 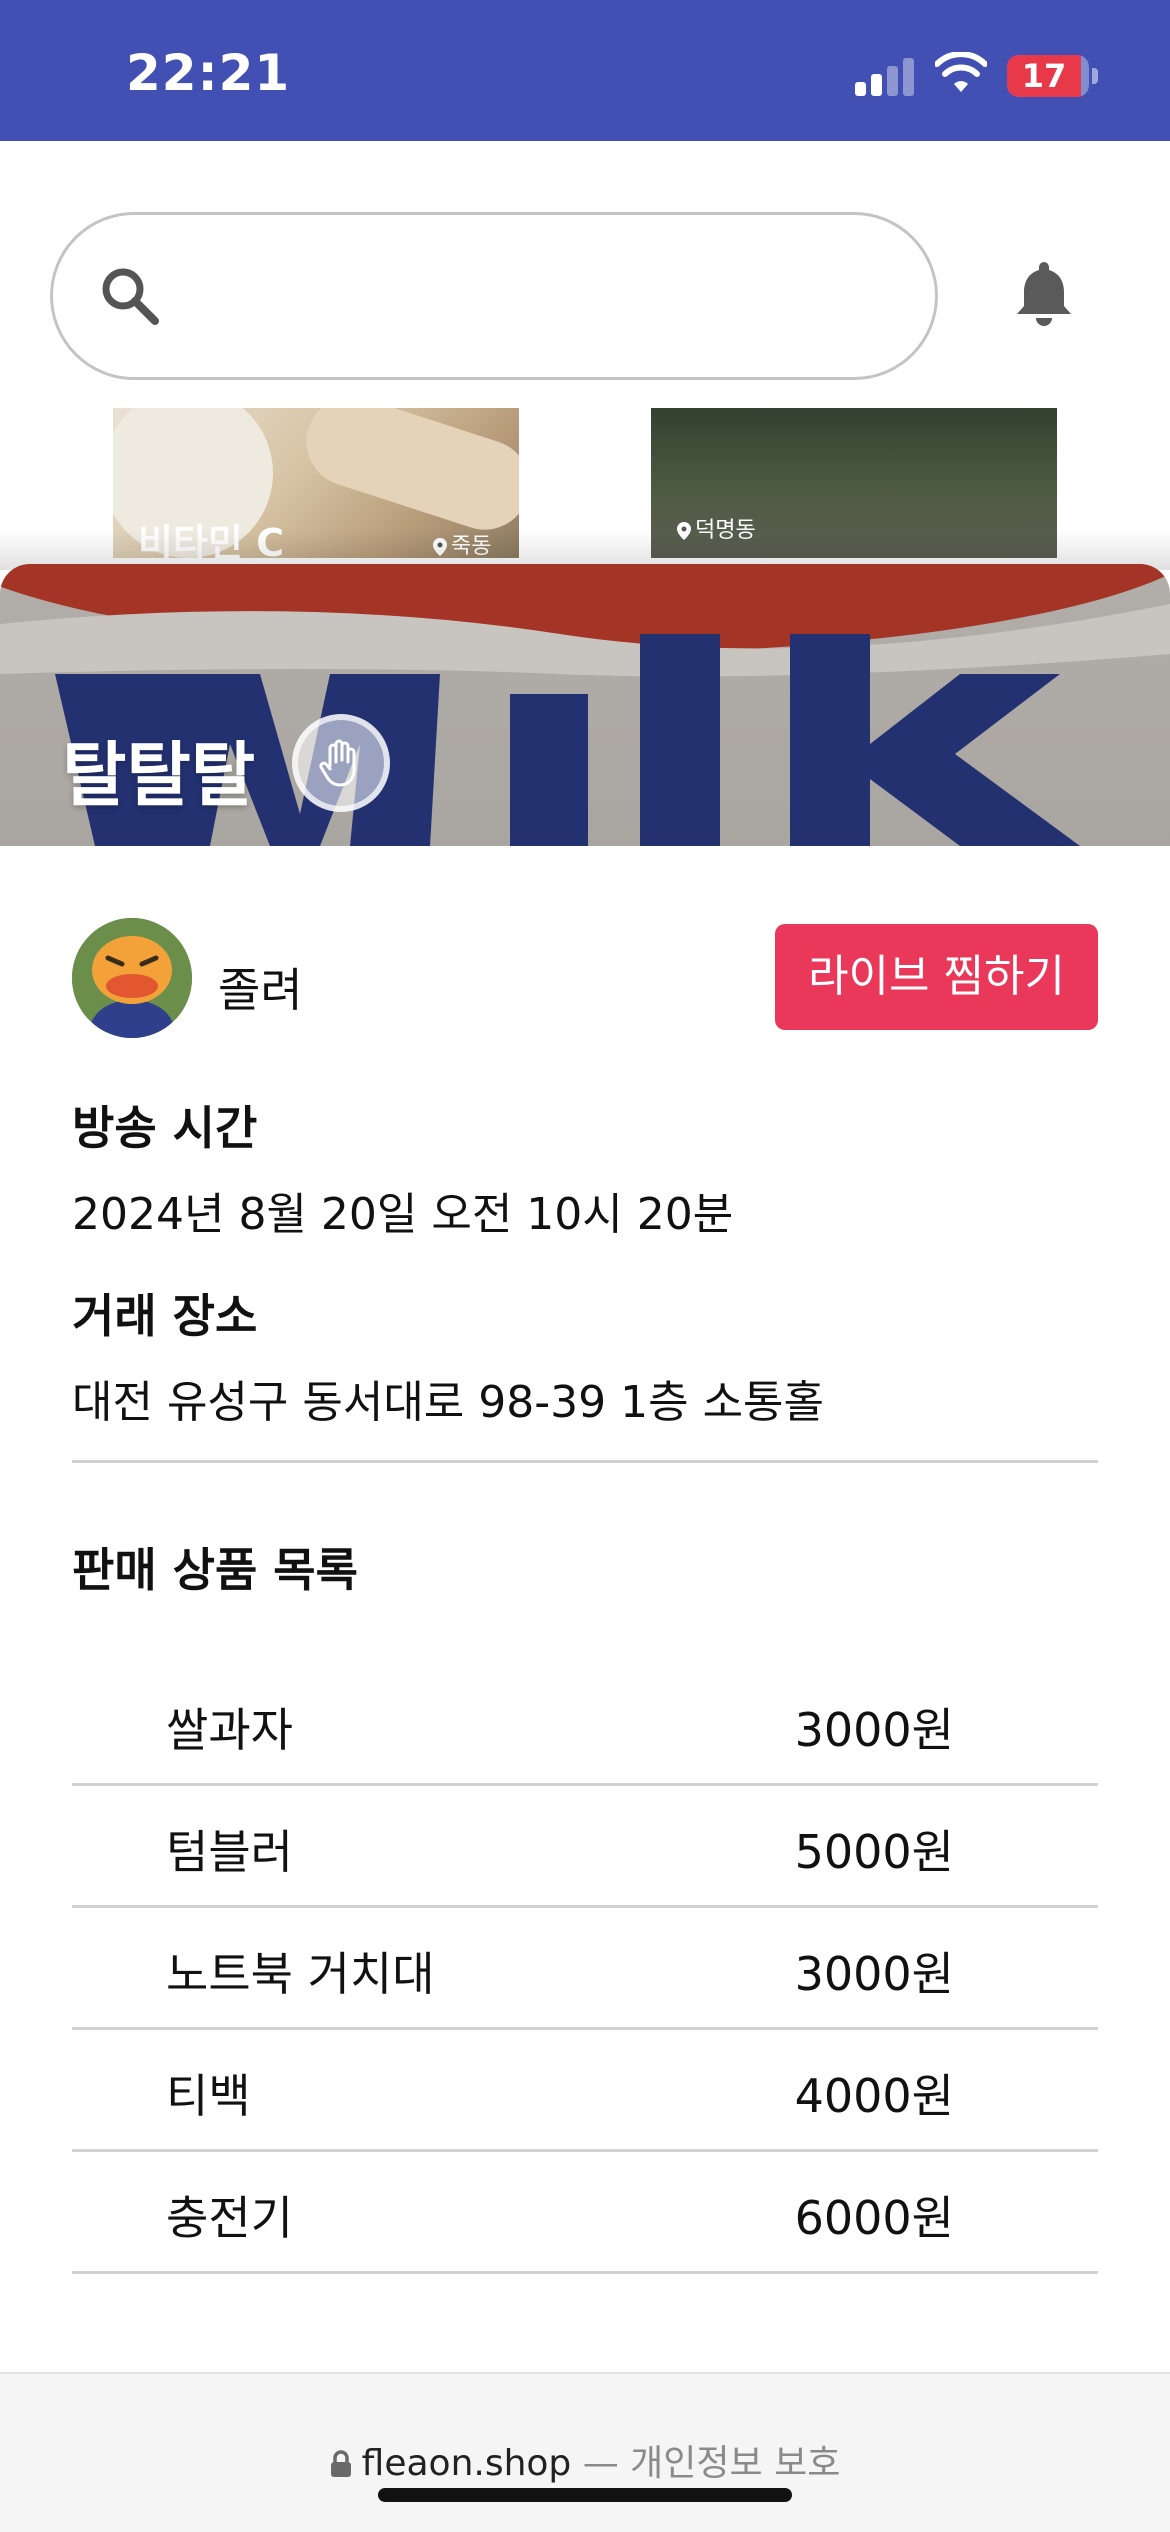 I want to click on product-row: 티백 4000원, so click(x=585, y=2091).